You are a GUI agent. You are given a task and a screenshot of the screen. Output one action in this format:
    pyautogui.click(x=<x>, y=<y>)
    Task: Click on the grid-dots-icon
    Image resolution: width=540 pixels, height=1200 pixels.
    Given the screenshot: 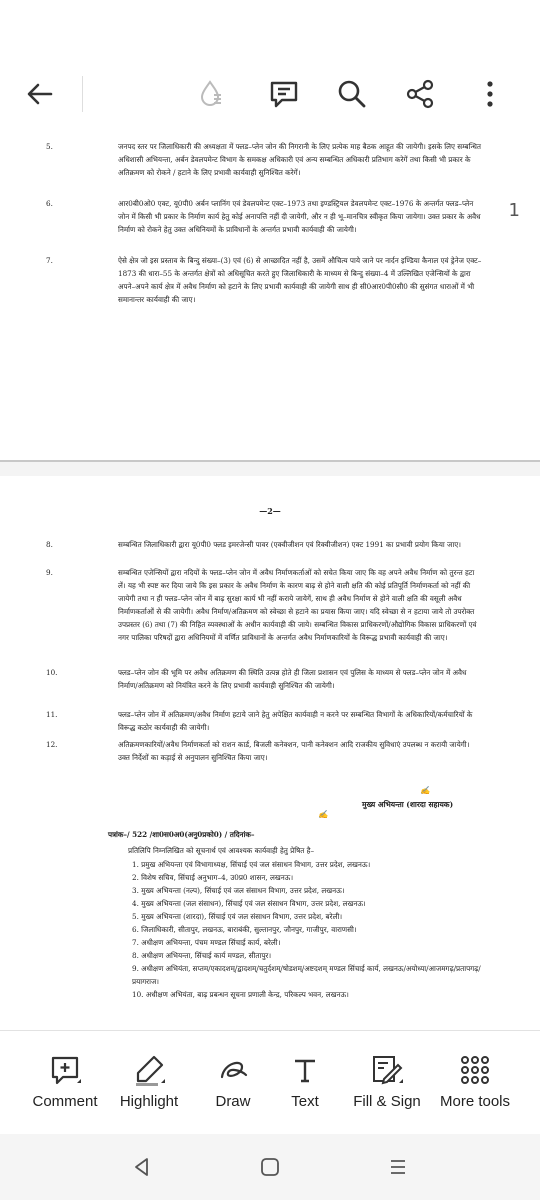 What is the action you would take?
    pyautogui.click(x=475, y=1070)
    